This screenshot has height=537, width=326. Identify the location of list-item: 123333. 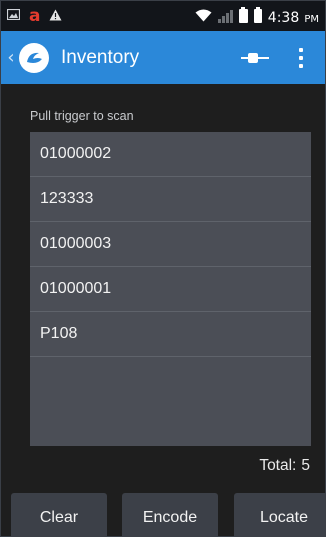
(170, 199).